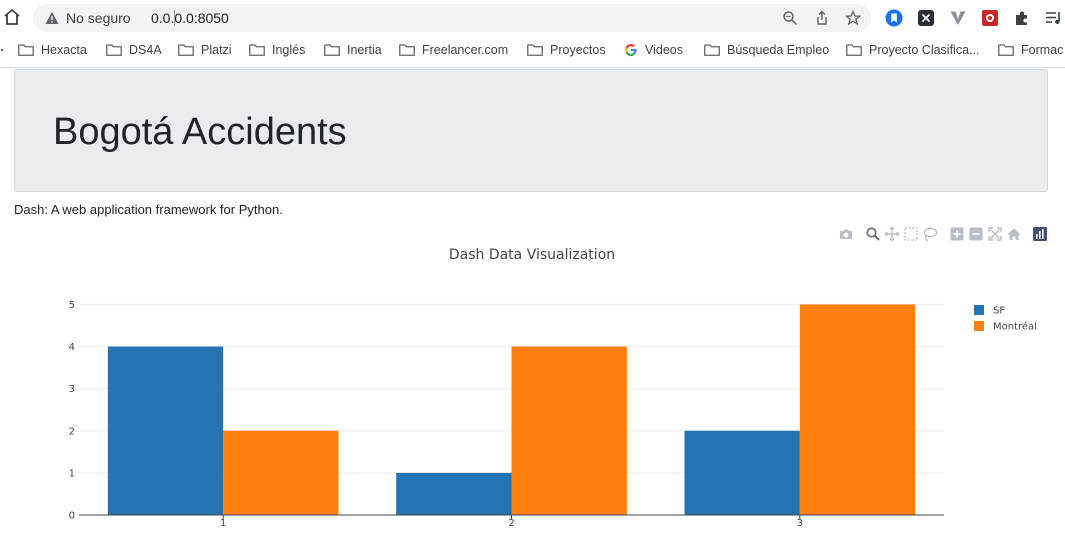 This screenshot has width=1065, height=559. I want to click on bookmark-item: Platzi, so click(205, 50).